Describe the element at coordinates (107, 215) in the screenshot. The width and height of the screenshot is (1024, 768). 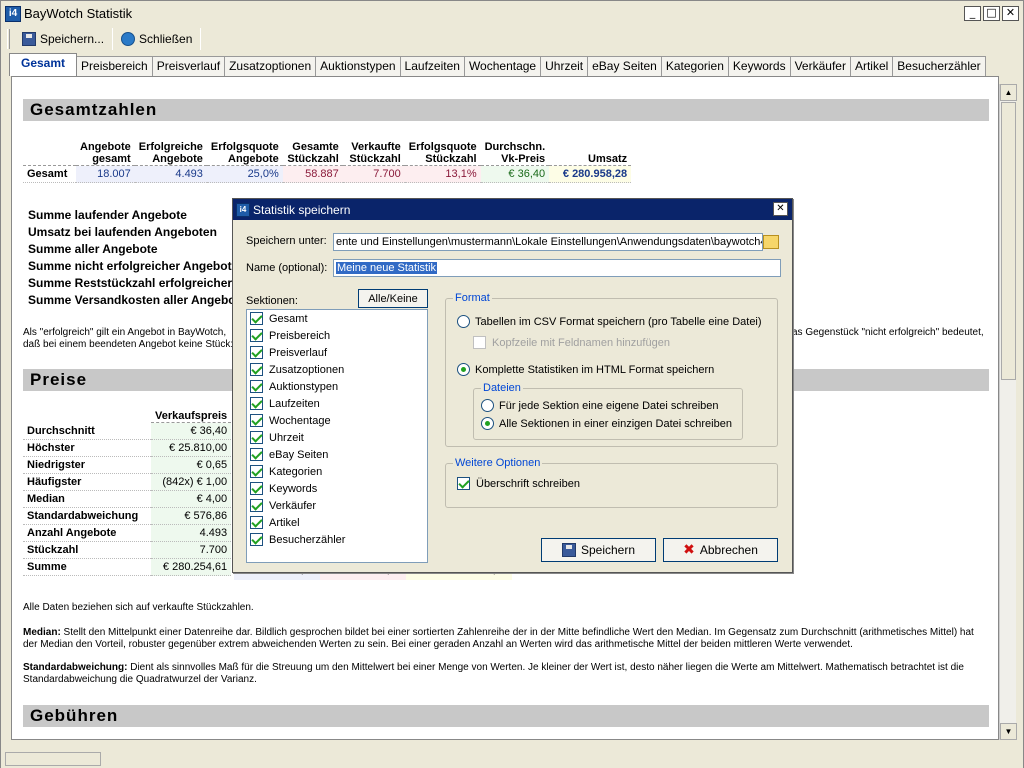
I see `list-item: Summe laufender Angebote` at that location.